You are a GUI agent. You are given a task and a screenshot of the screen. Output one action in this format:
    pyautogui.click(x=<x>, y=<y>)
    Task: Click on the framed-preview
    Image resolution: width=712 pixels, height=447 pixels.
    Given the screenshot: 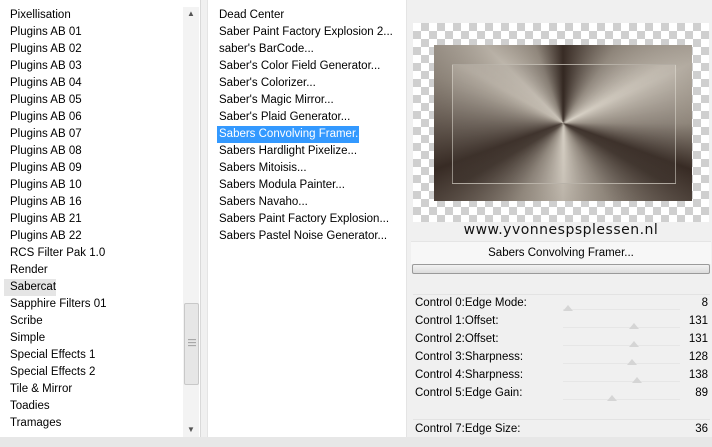 What is the action you would take?
    pyautogui.click(x=563, y=123)
    